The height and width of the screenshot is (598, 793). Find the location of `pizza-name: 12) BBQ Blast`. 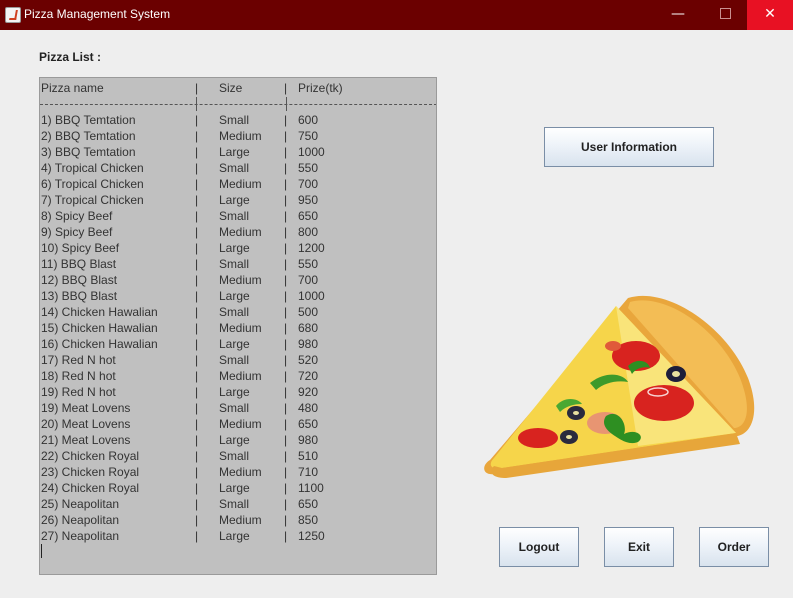

pizza-name: 12) BBQ Blast is located at coordinates (79, 280).